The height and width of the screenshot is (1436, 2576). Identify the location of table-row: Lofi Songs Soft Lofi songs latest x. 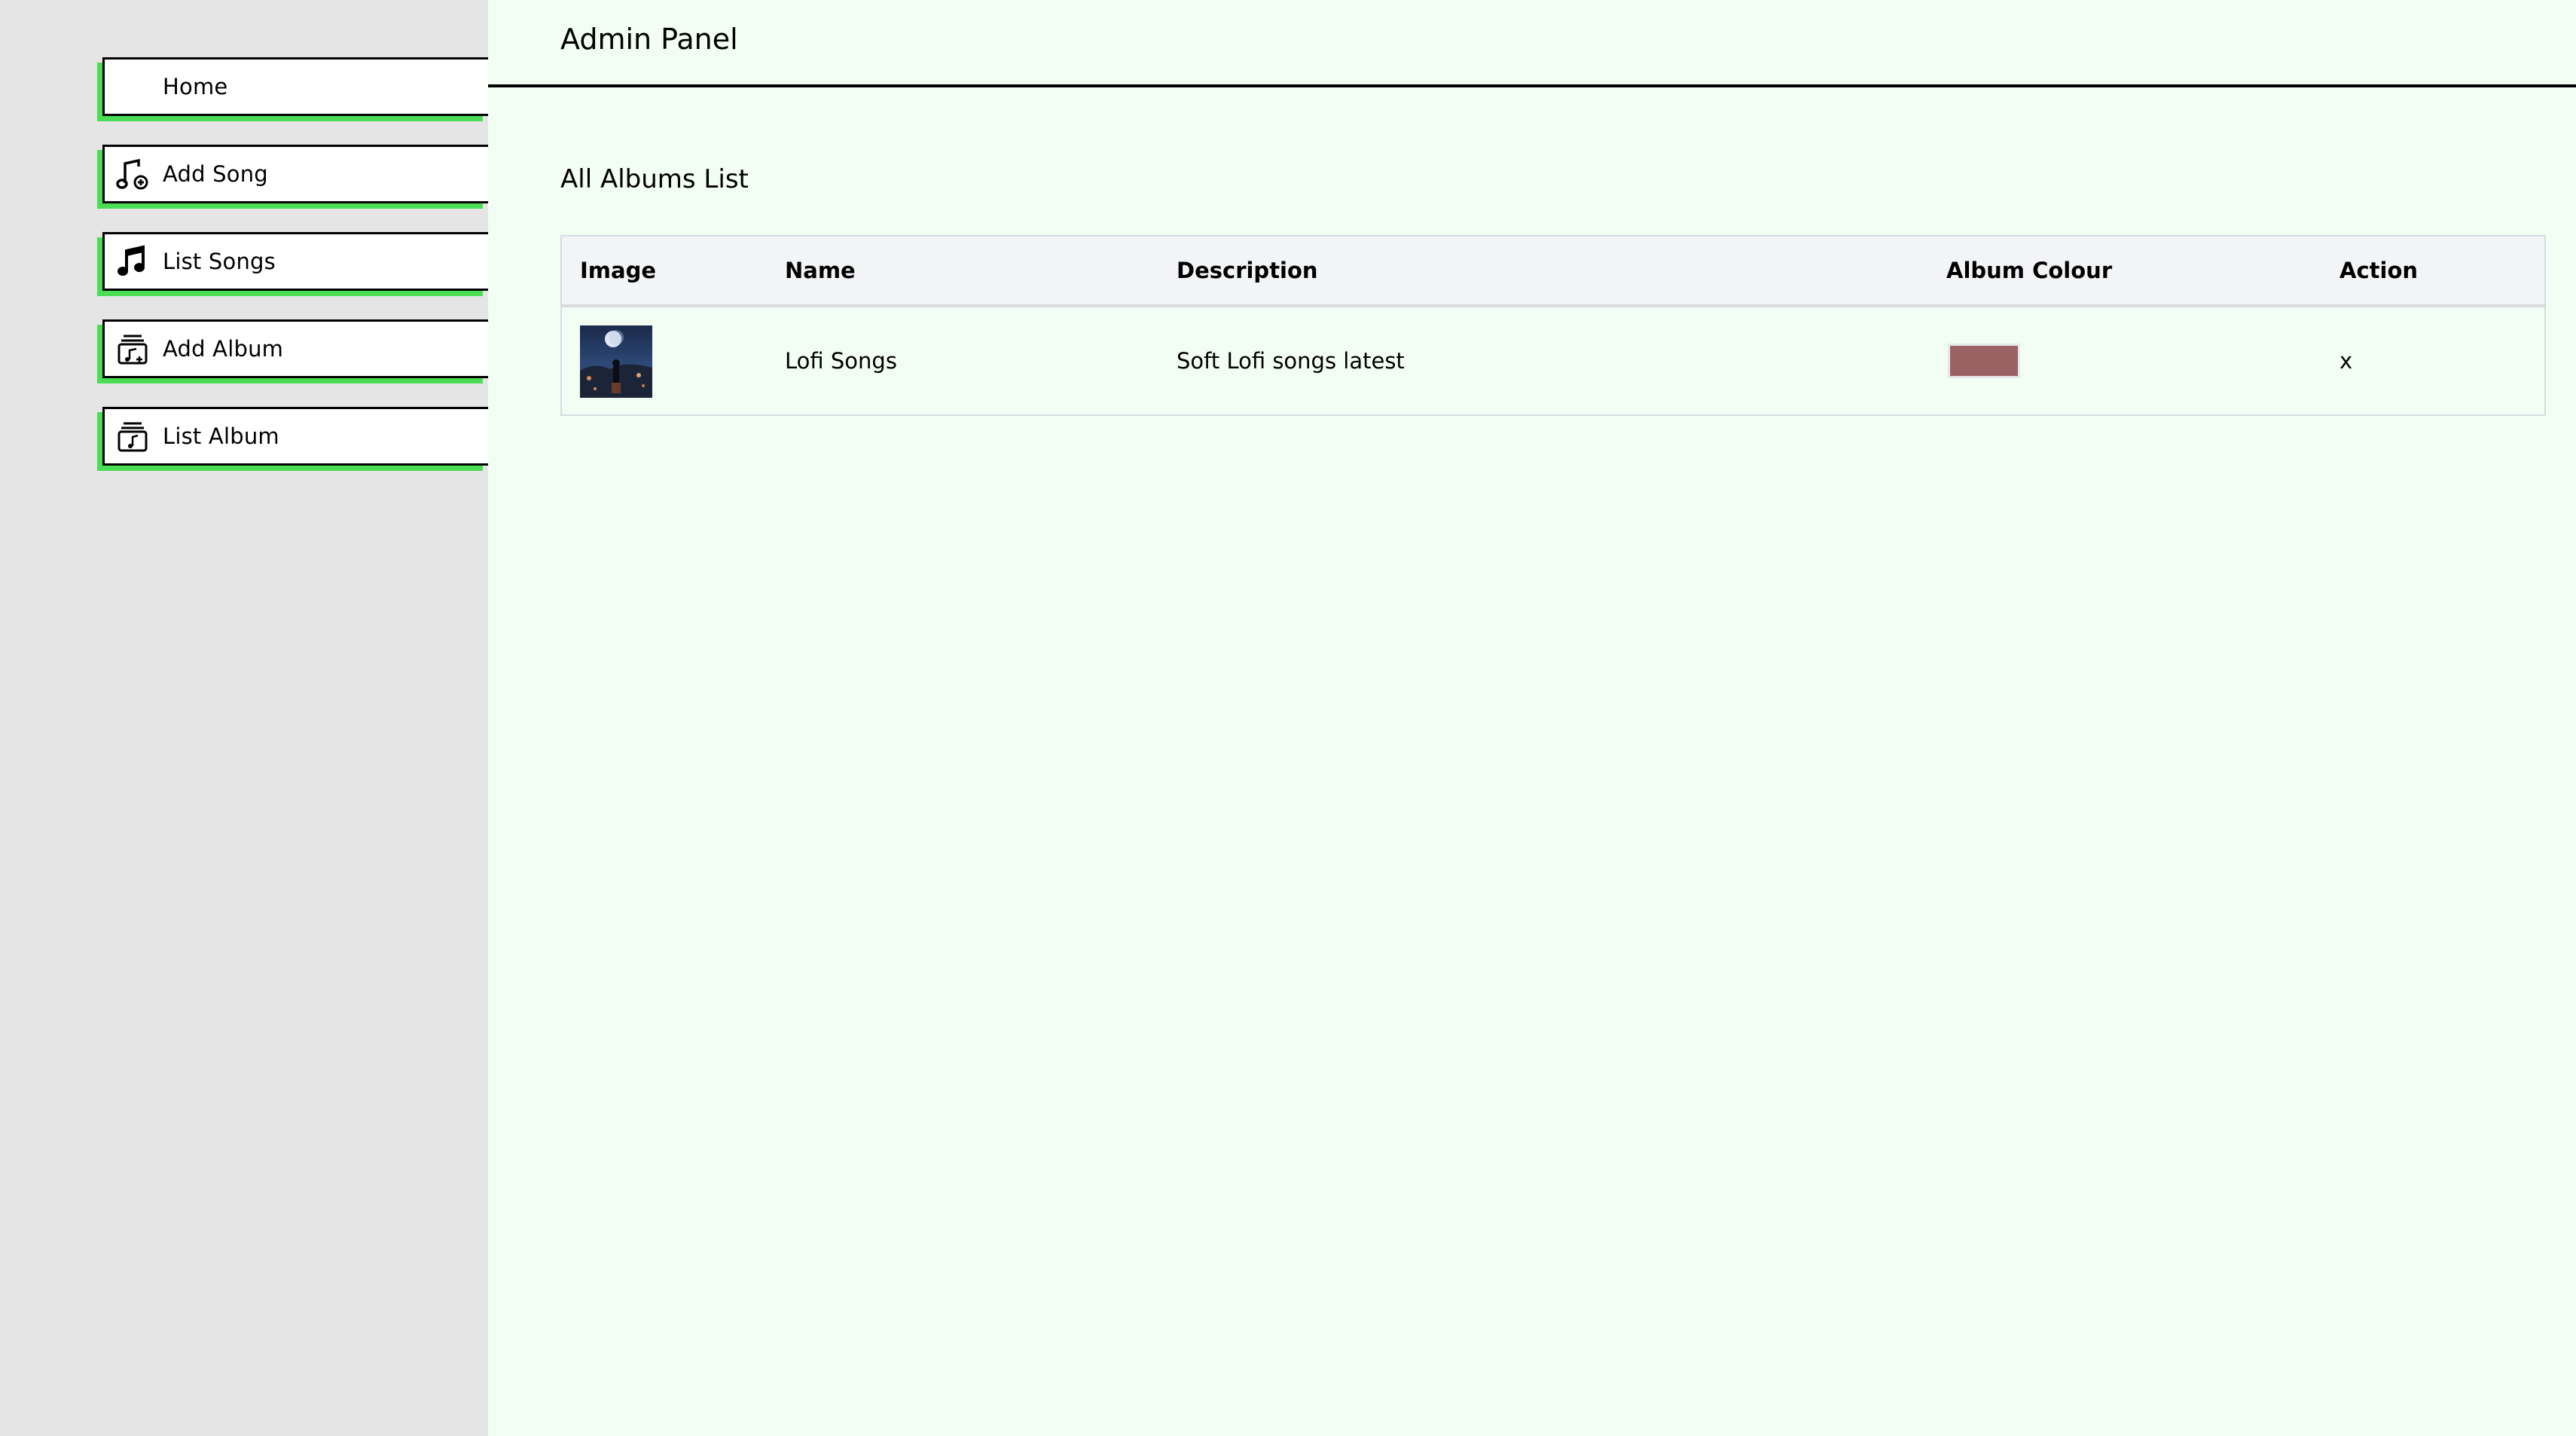
(1553, 360).